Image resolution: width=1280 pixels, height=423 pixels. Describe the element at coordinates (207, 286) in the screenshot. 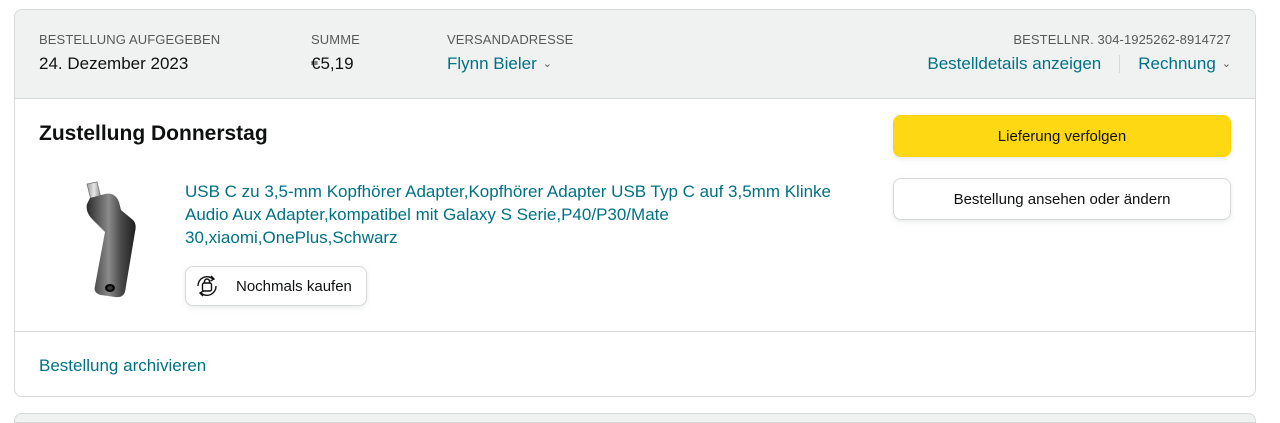

I see `buy-again-icon` at that location.